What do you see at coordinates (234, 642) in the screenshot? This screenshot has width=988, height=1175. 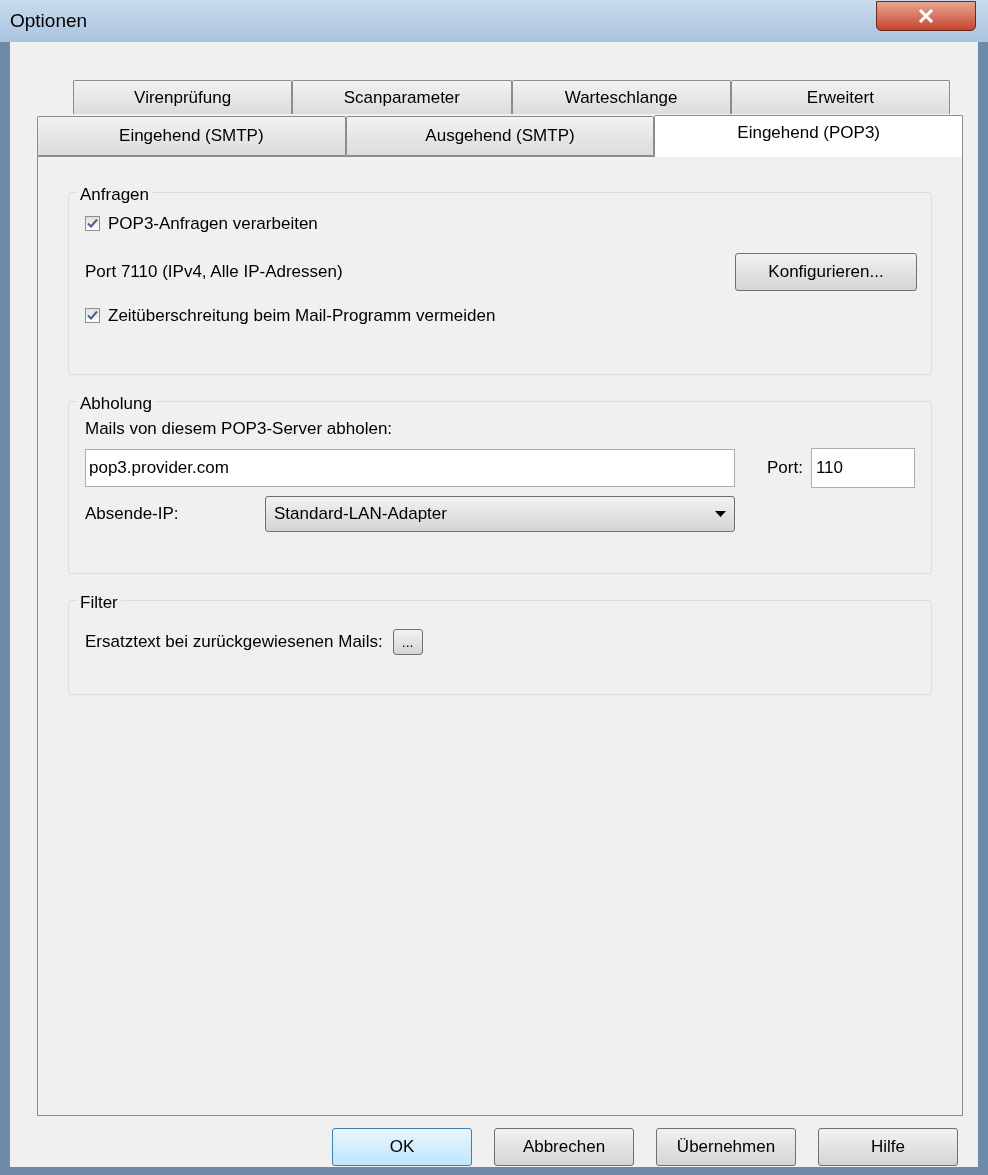 I see `replacement-label: Ersatztext bei zurückgewiesenen Mails:` at bounding box center [234, 642].